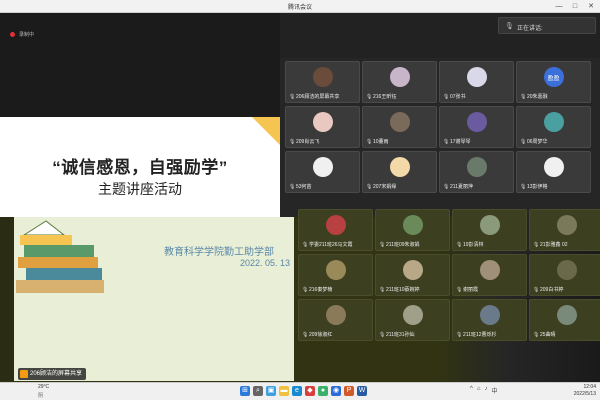 This screenshot has width=600, height=400. What do you see at coordinates (362, 391) in the screenshot?
I see `word-icon: W` at bounding box center [362, 391].